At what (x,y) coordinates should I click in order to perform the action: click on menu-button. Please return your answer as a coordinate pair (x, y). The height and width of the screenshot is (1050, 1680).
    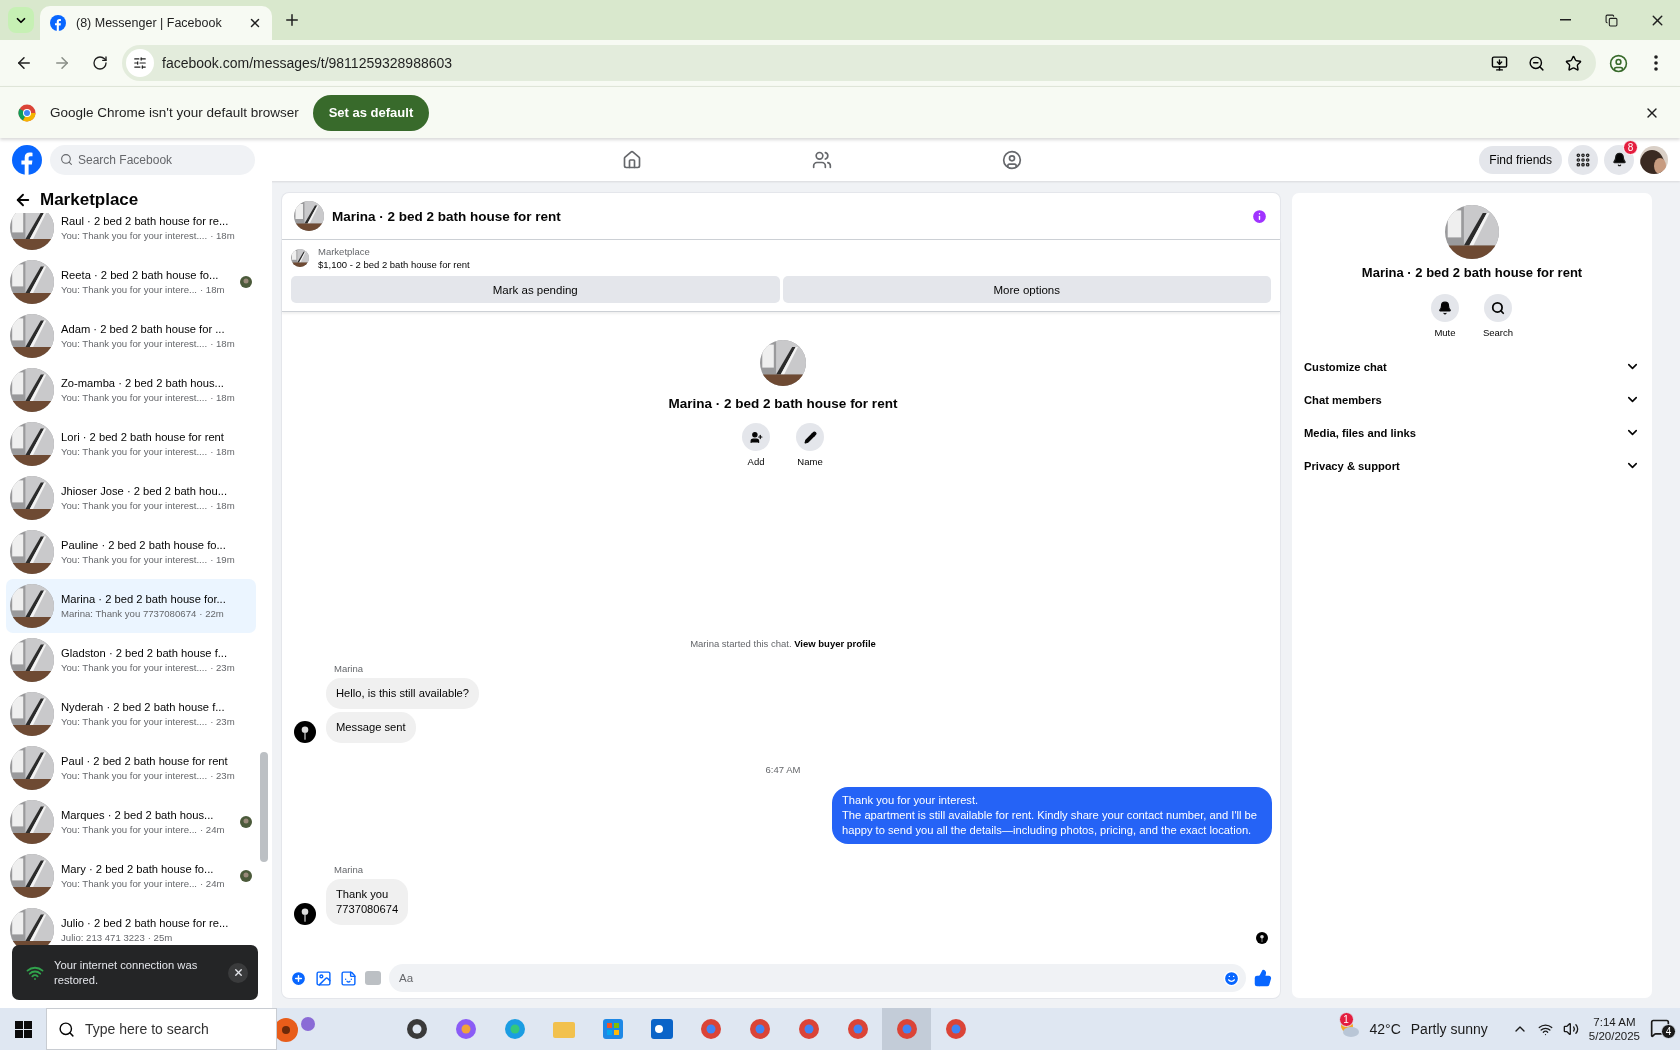
    Looking at the image, I should click on (1583, 159).